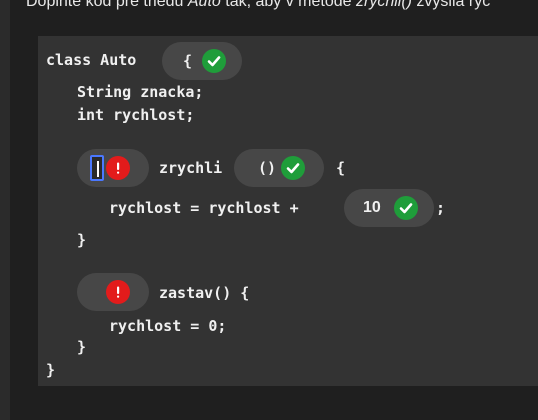  What do you see at coordinates (341, 168) in the screenshot?
I see `code-method1-open-brace: {` at bounding box center [341, 168].